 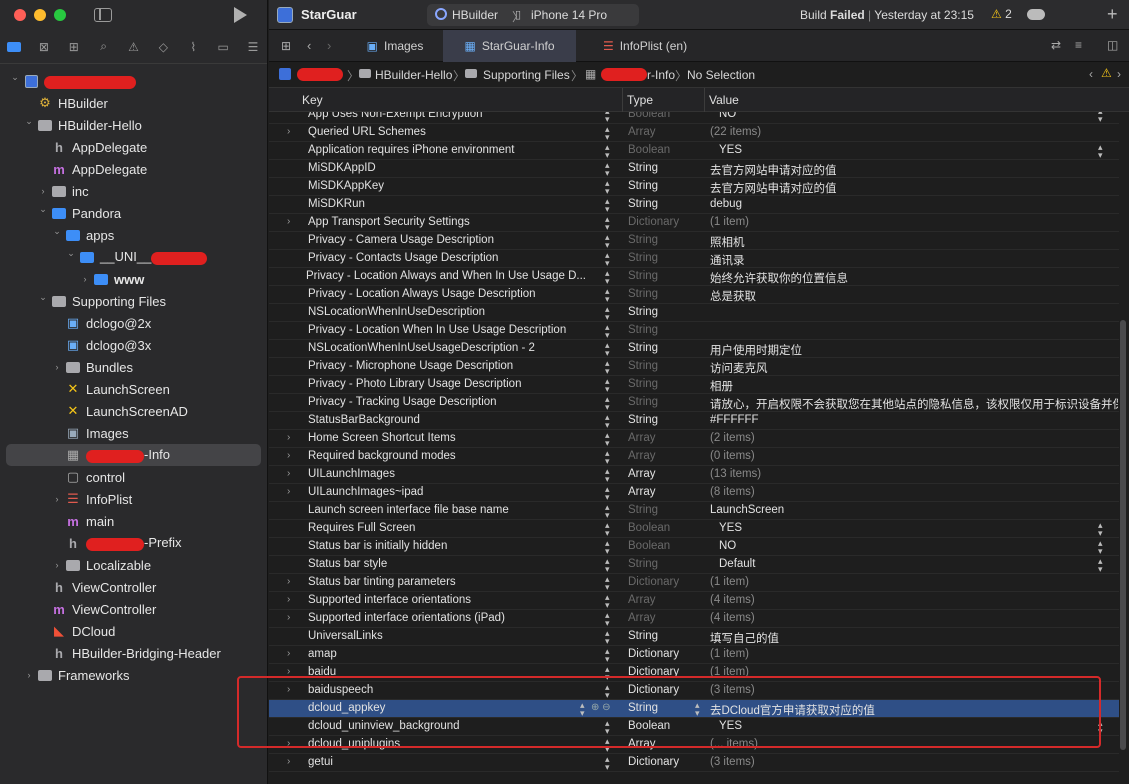 I want to click on plist-key: Privacy - Microphone Usage Description, so click(x=453, y=366).